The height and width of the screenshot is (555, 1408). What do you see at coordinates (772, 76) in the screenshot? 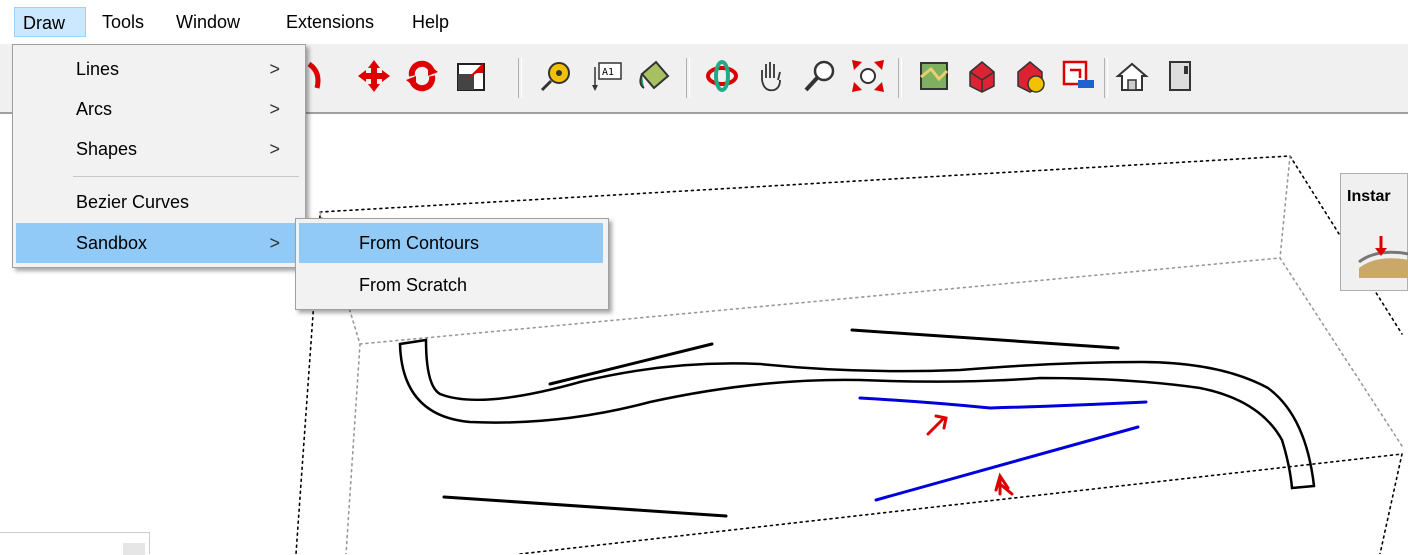
I see `pan-icon` at bounding box center [772, 76].